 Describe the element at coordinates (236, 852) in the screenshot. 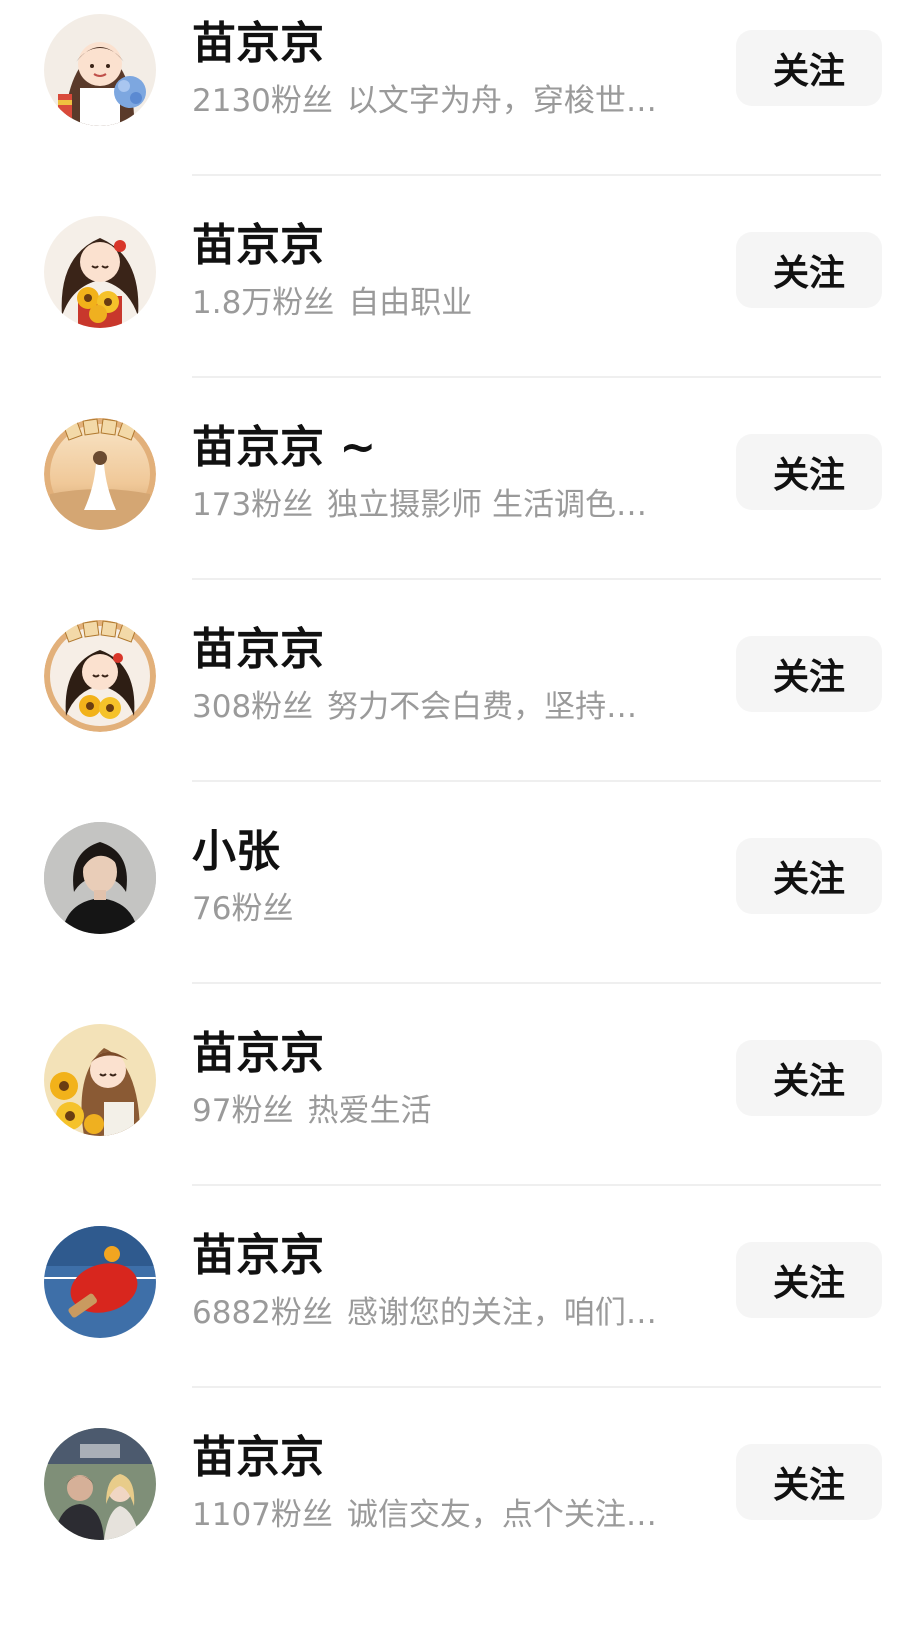

I see `user-name: 小张` at that location.